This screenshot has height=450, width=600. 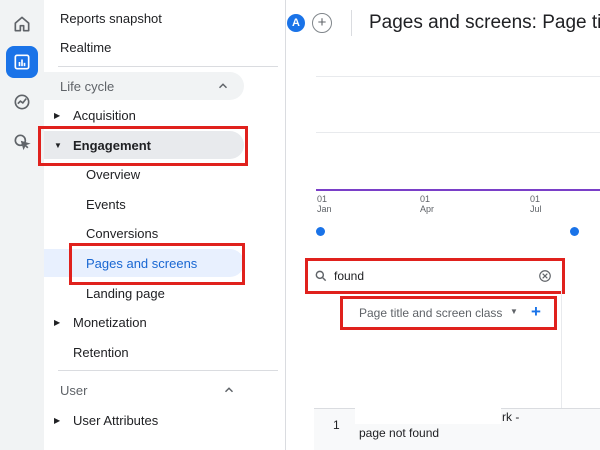 What do you see at coordinates (144, 86) in the screenshot?
I see `section-life-cycle: Life cycle` at bounding box center [144, 86].